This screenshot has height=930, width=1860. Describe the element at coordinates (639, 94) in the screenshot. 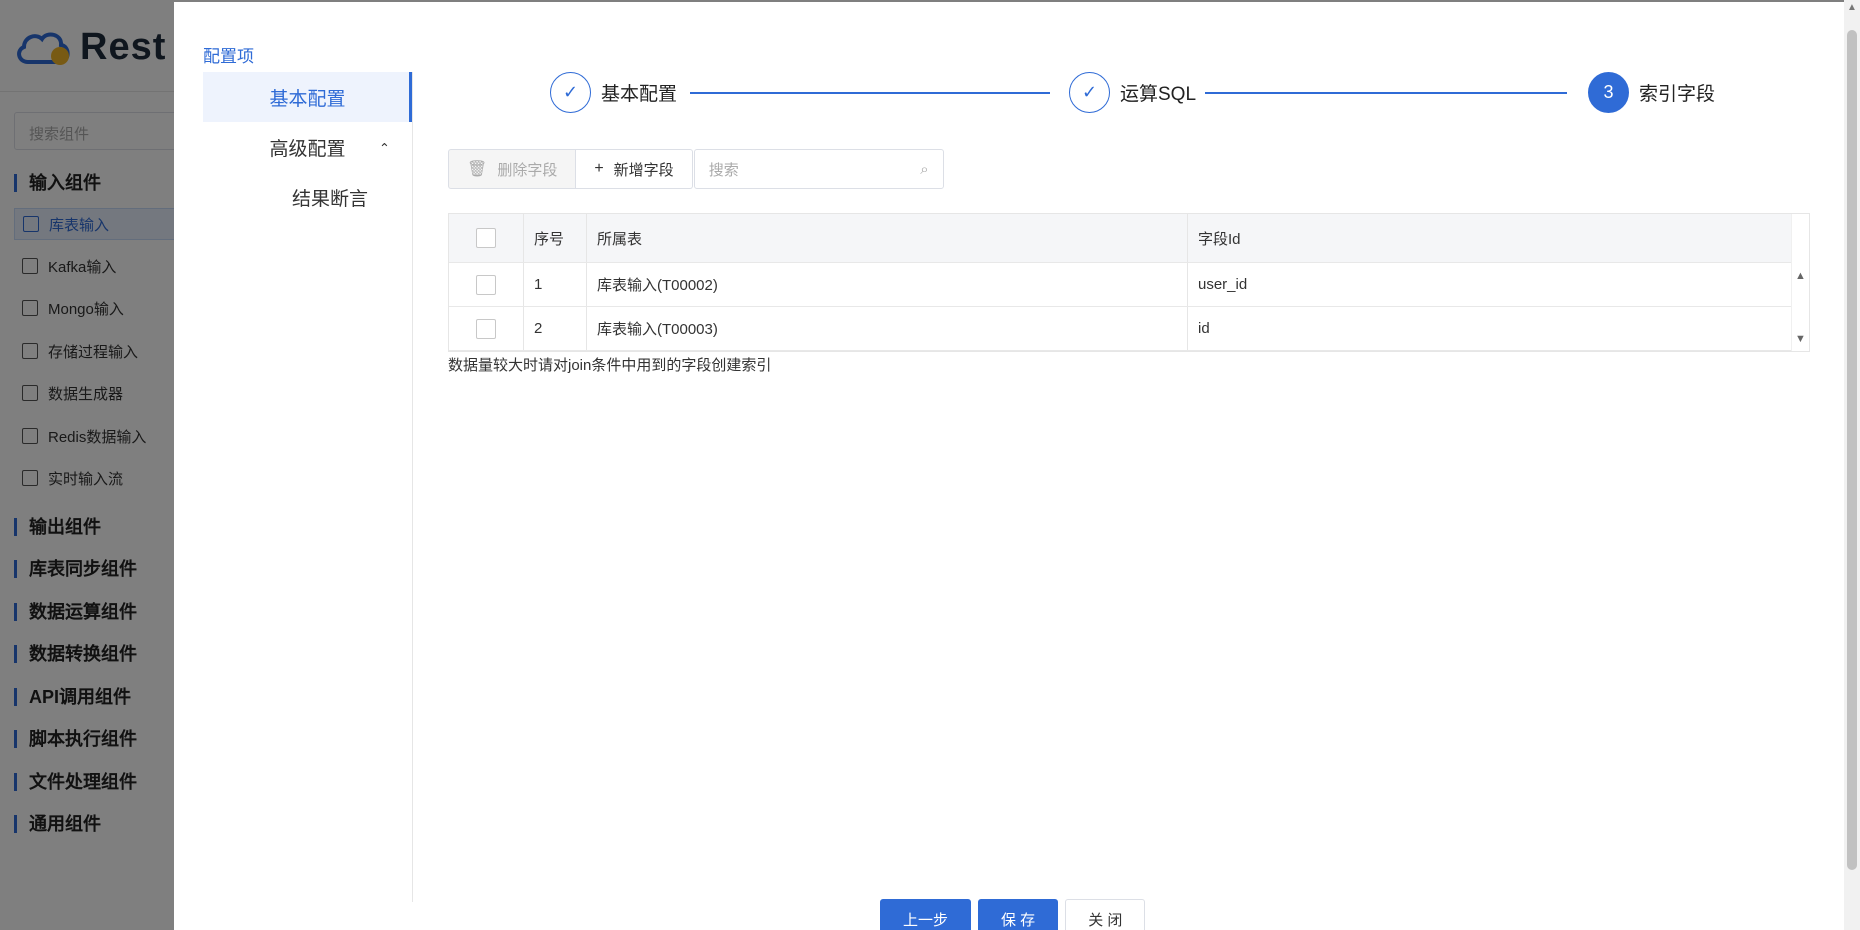

I see `step-label: 基本配置` at that location.